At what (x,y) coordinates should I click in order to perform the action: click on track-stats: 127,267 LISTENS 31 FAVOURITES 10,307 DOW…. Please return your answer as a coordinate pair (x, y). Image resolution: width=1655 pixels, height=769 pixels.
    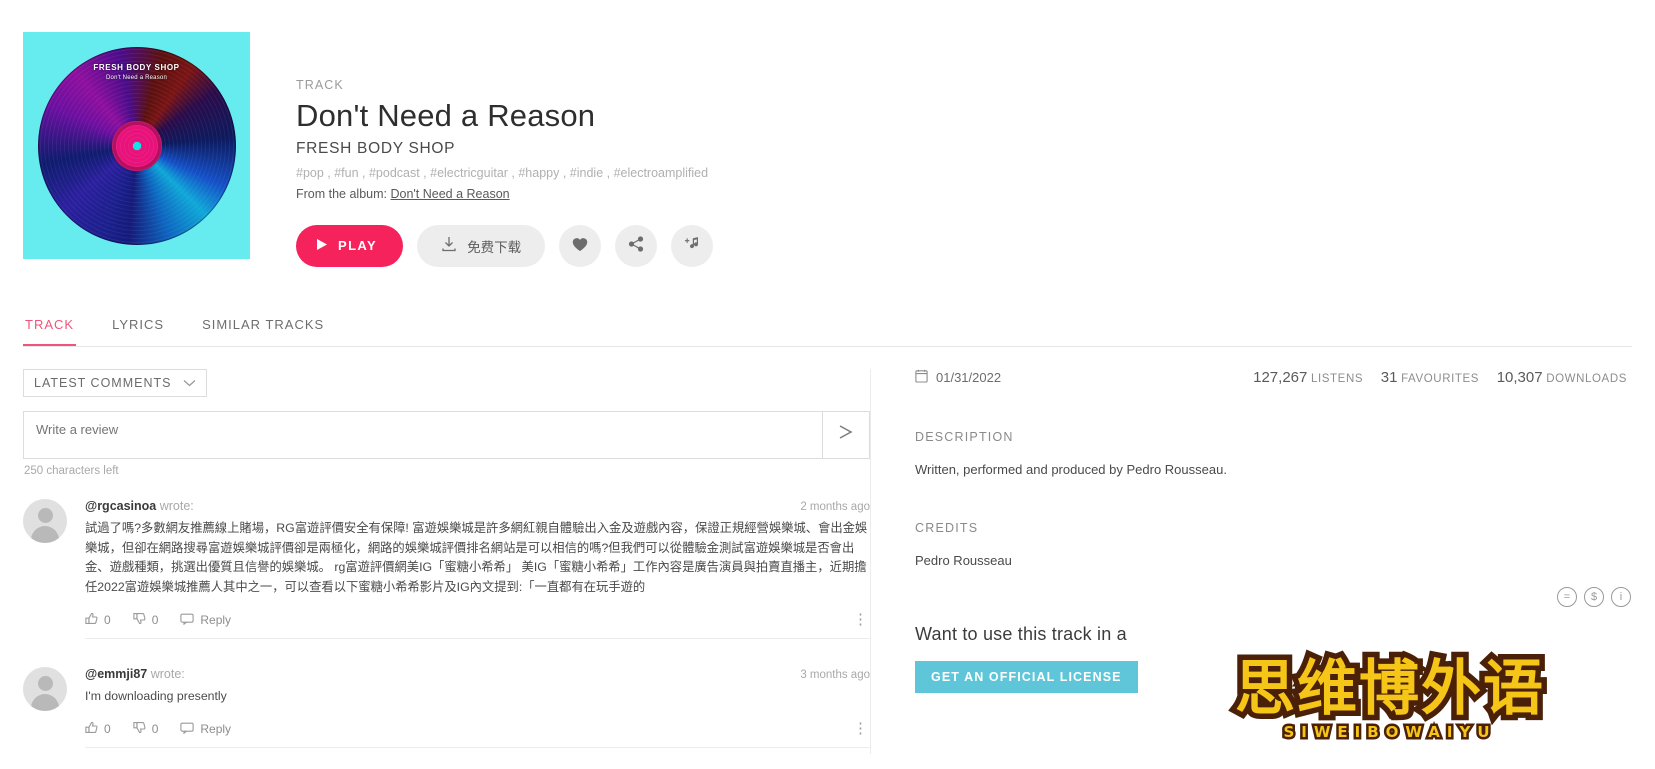
    Looking at the image, I should click on (1440, 377).